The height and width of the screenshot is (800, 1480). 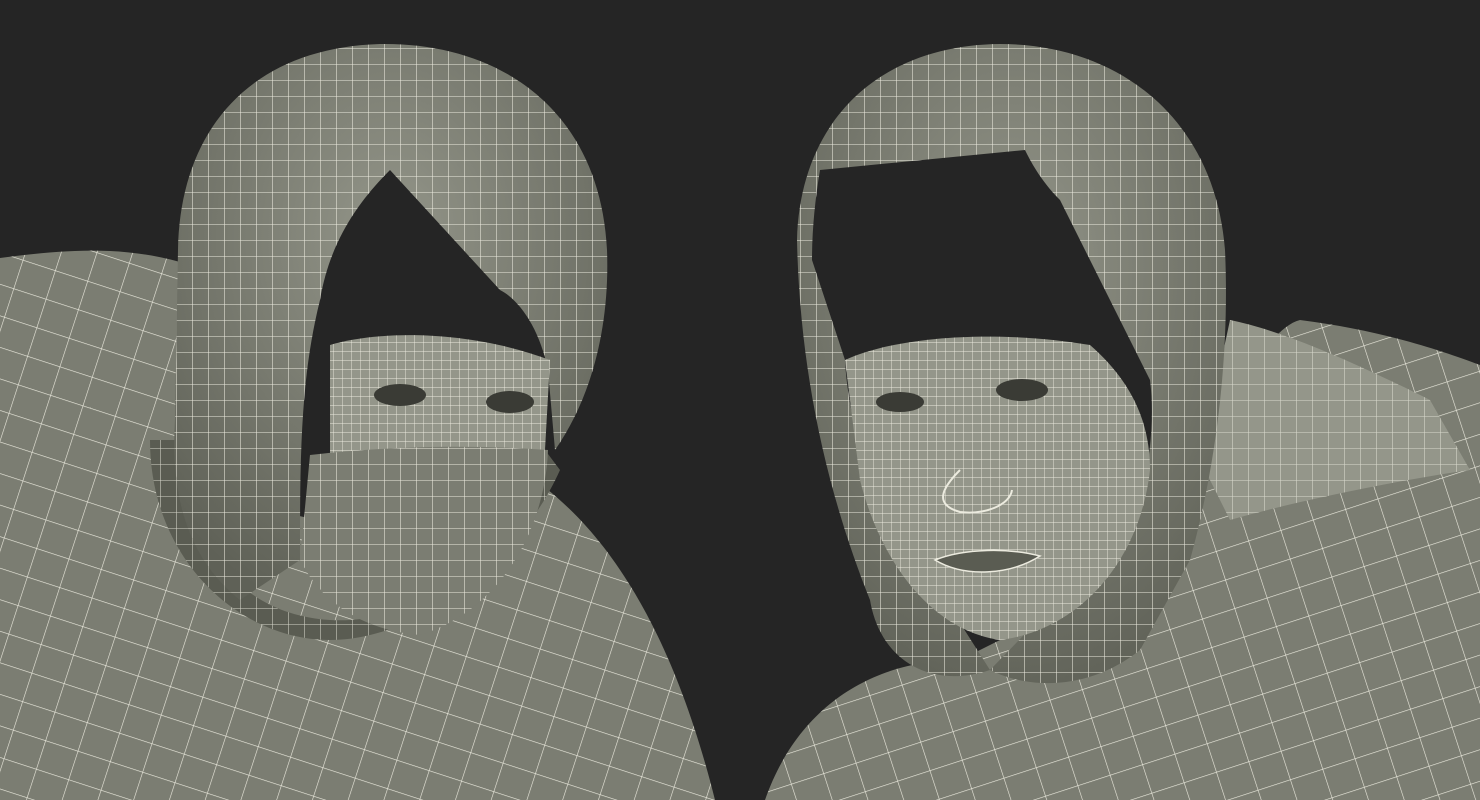 I want to click on masked-figure-face, so click(x=440, y=397).